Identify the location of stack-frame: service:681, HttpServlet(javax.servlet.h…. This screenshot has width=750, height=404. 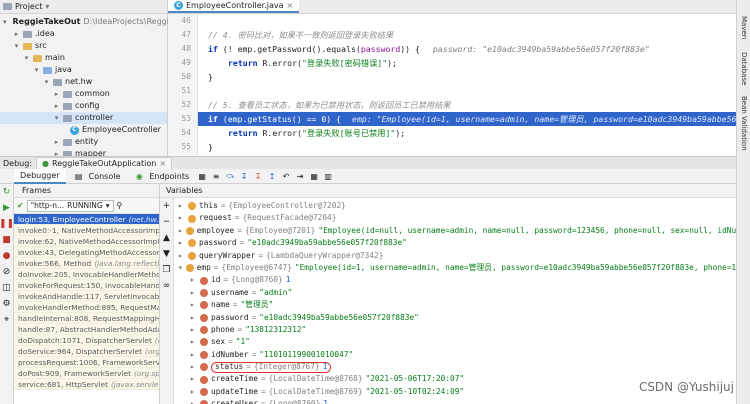
(86, 384).